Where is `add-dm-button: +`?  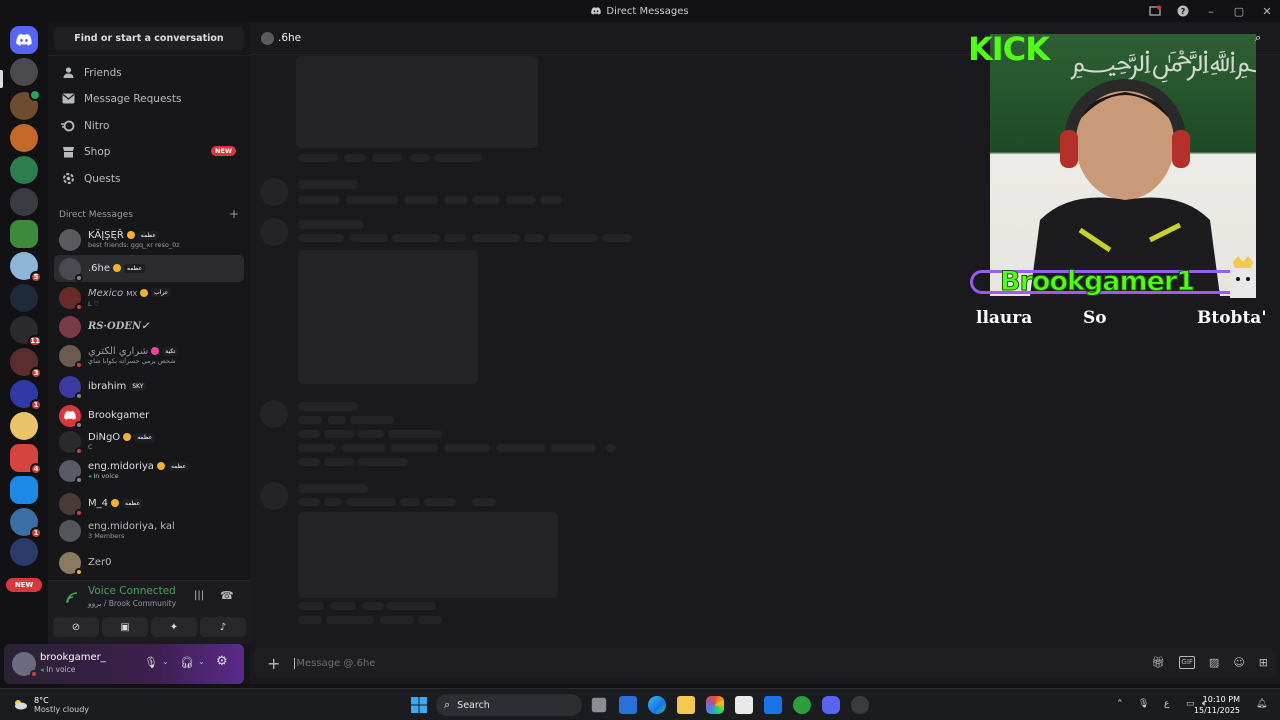
add-dm-button: + is located at coordinates (234, 214).